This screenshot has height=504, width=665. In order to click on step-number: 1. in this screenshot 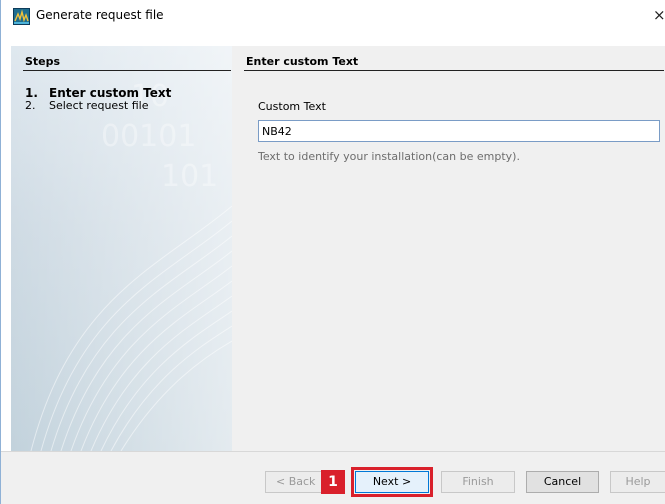, I will do `click(31, 93)`.